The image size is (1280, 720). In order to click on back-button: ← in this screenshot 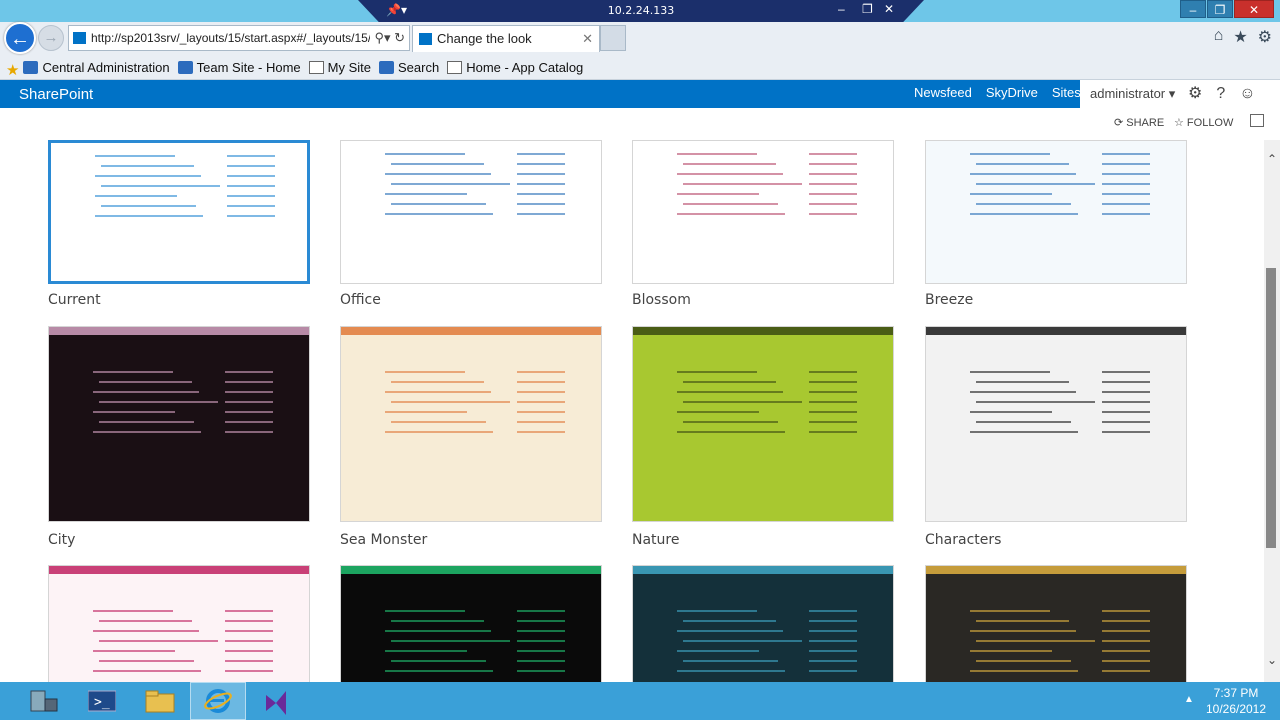, I will do `click(20, 38)`.